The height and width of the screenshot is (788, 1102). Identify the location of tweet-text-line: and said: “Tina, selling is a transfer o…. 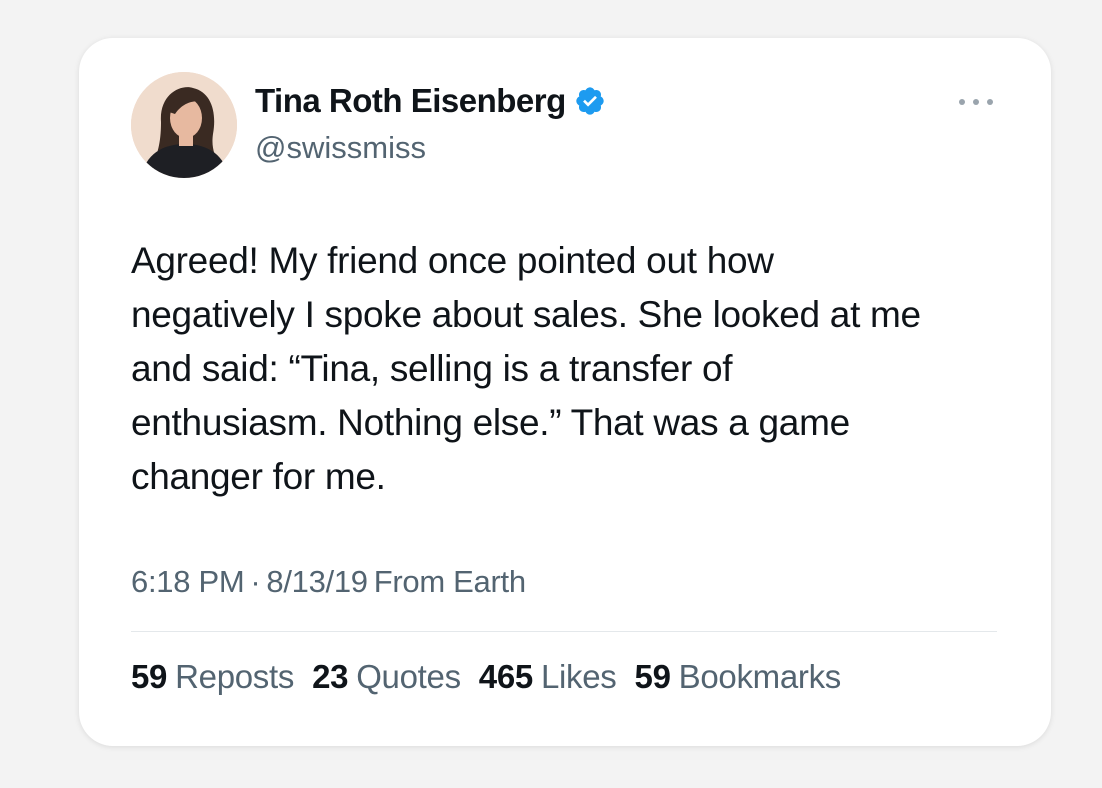
(432, 368).